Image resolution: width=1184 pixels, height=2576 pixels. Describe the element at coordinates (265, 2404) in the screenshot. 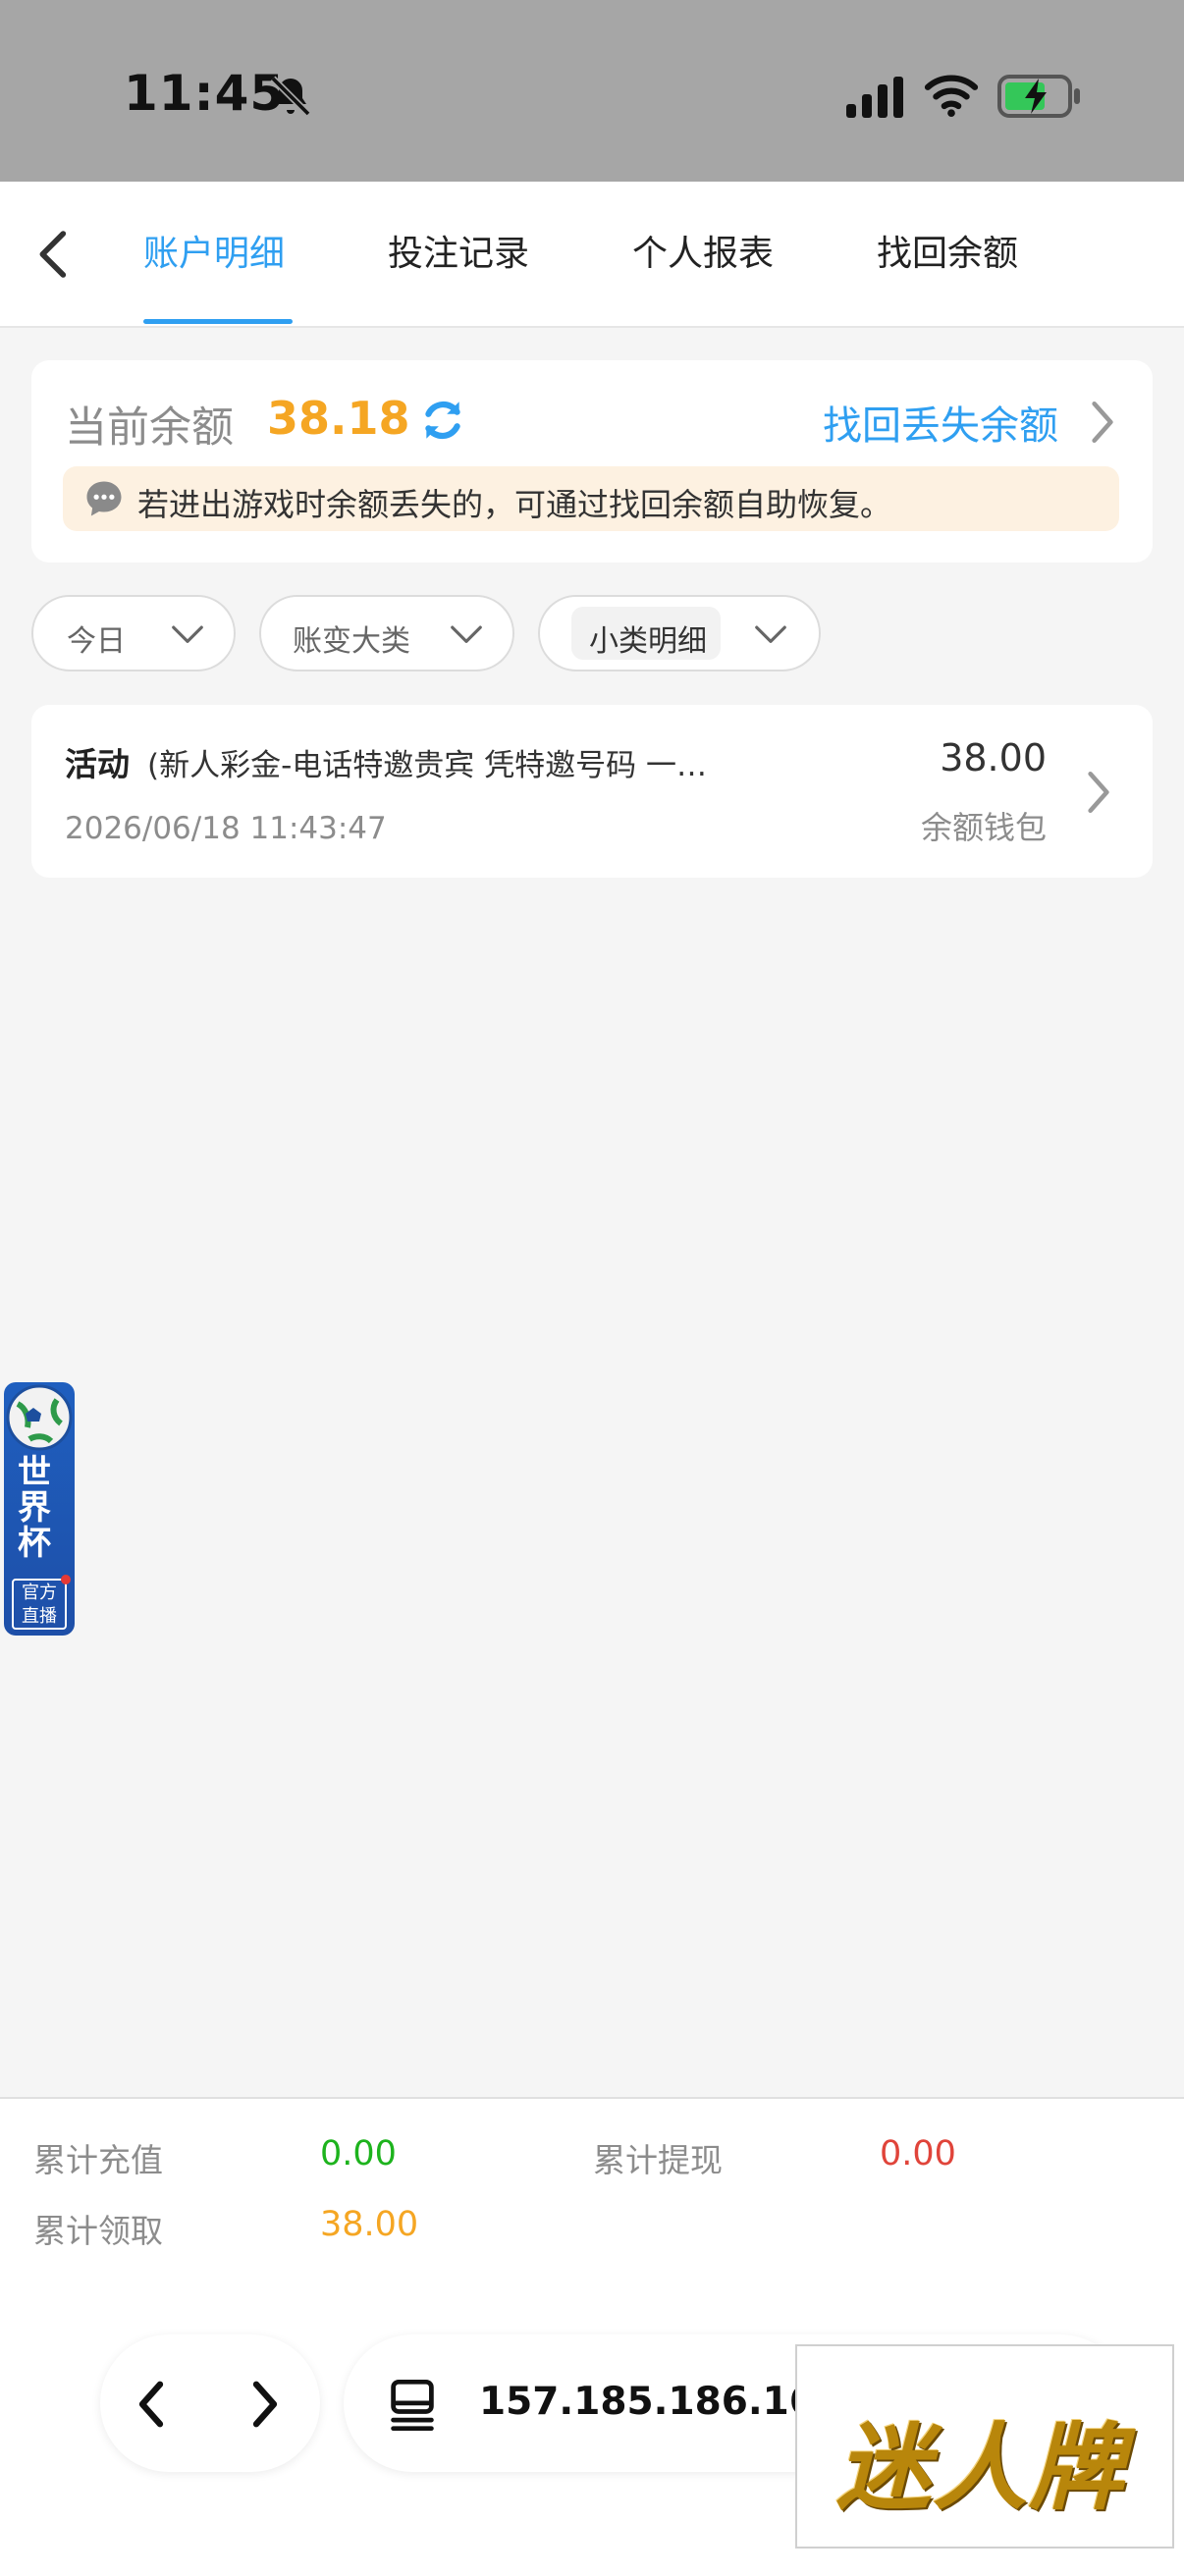

I see `browser-forward-button` at that location.